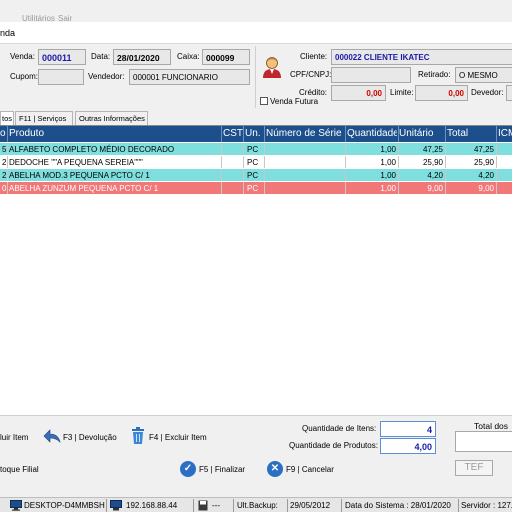 This screenshot has width=512, height=512. I want to click on cell-seq: 5, so click(4, 149).